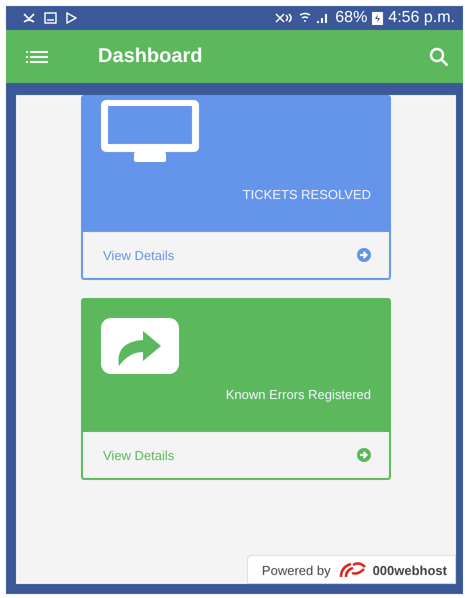 This screenshot has height=598, width=465. What do you see at coordinates (298, 394) in the screenshot?
I see `card-label: Known Errors Registered` at bounding box center [298, 394].